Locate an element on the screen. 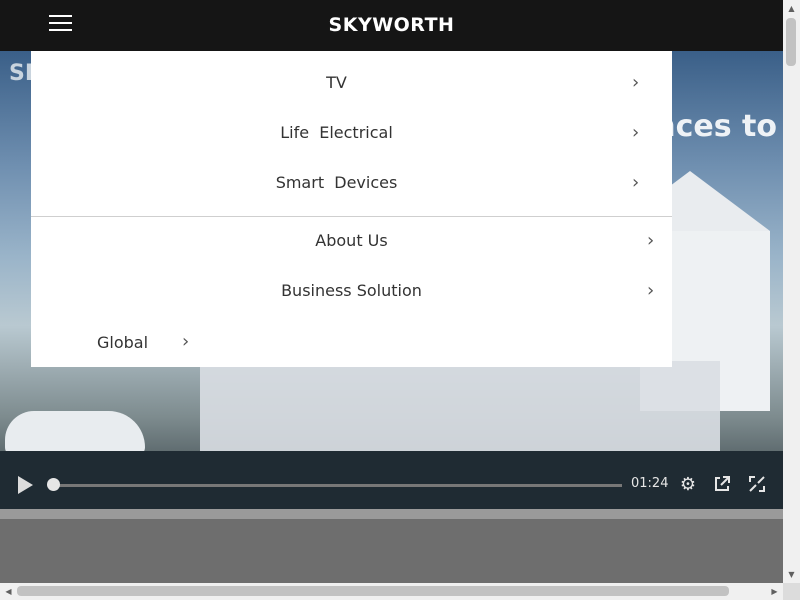 This screenshot has height=600, width=800. horizontal-scrollbar: ◀ ▶ is located at coordinates (391, 591).